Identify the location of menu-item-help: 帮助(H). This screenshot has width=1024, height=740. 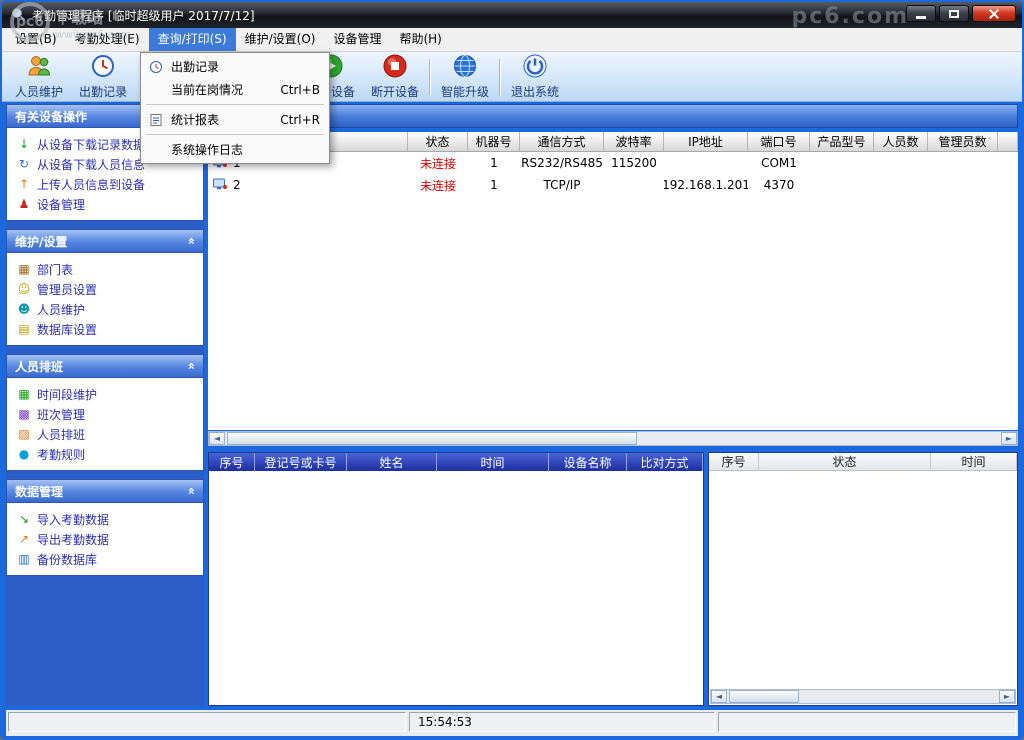
(420, 39).